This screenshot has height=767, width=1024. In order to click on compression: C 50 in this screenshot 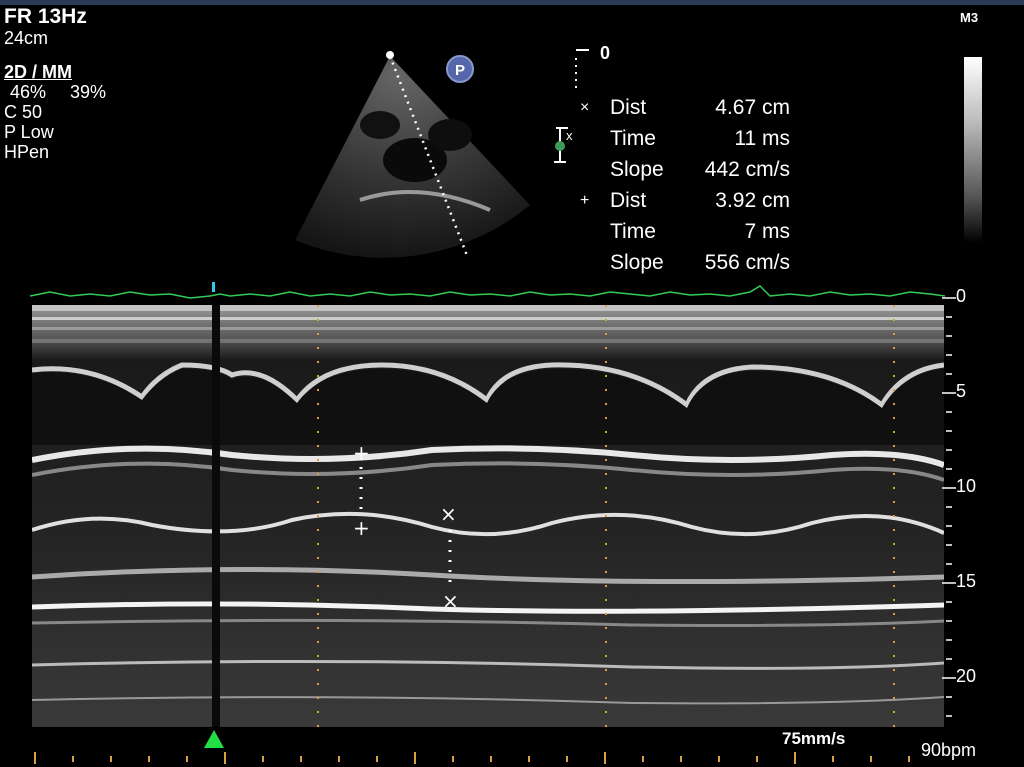, I will do `click(23, 112)`.